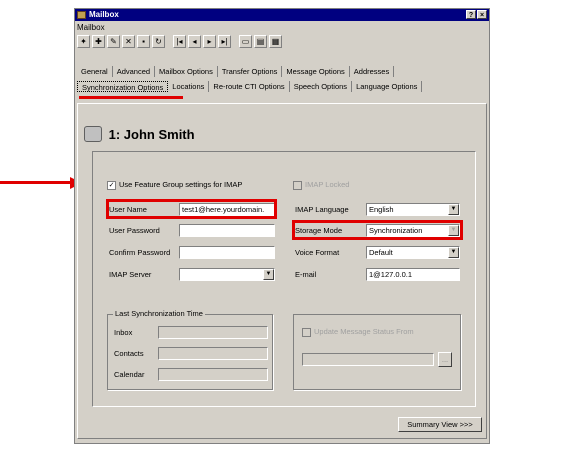  I want to click on page-title: 1: John Smith, so click(139, 134).